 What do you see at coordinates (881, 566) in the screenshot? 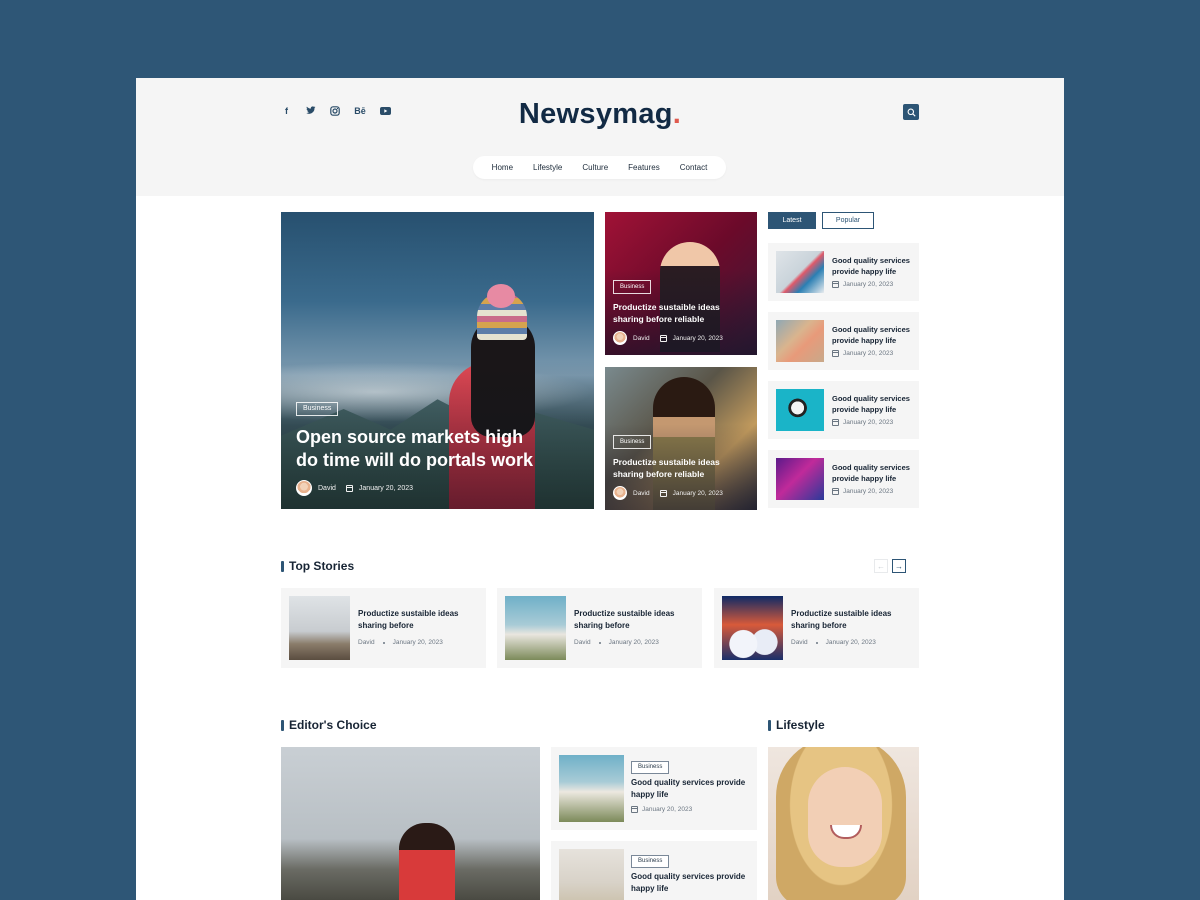
I see `prev-arrow-icon: ←` at bounding box center [881, 566].